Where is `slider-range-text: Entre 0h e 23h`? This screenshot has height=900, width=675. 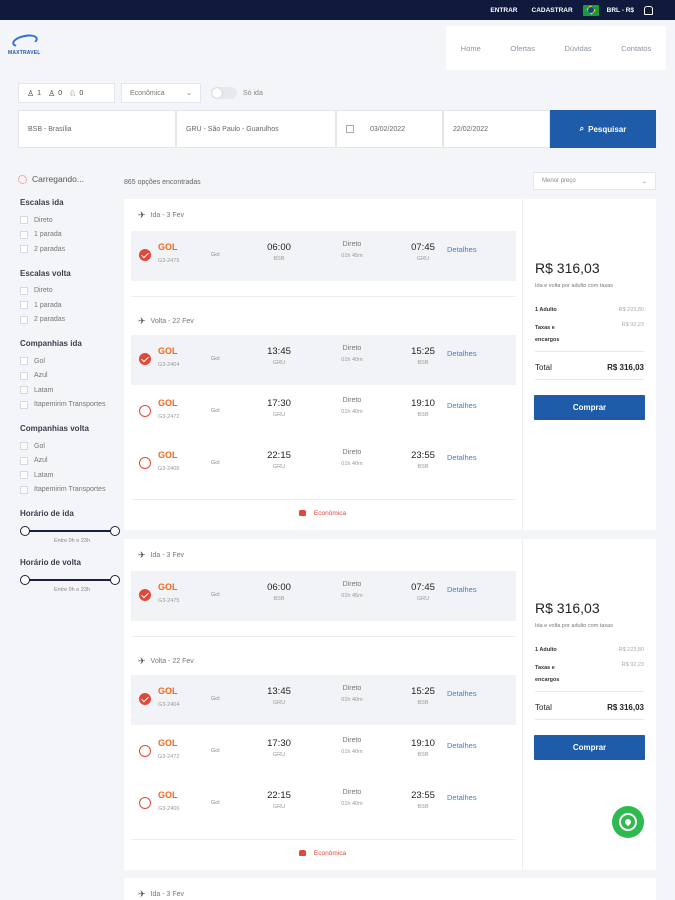
slider-range-text: Entre 0h e 23h is located at coordinates (72, 590).